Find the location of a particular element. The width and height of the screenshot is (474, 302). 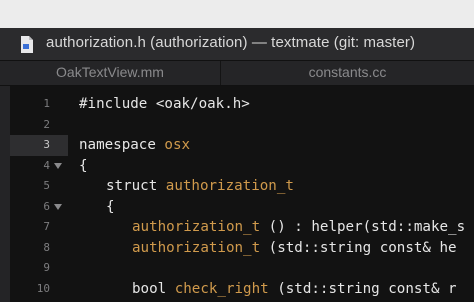

code-text: authorization_t (std::string const& he is located at coordinates (294, 248).